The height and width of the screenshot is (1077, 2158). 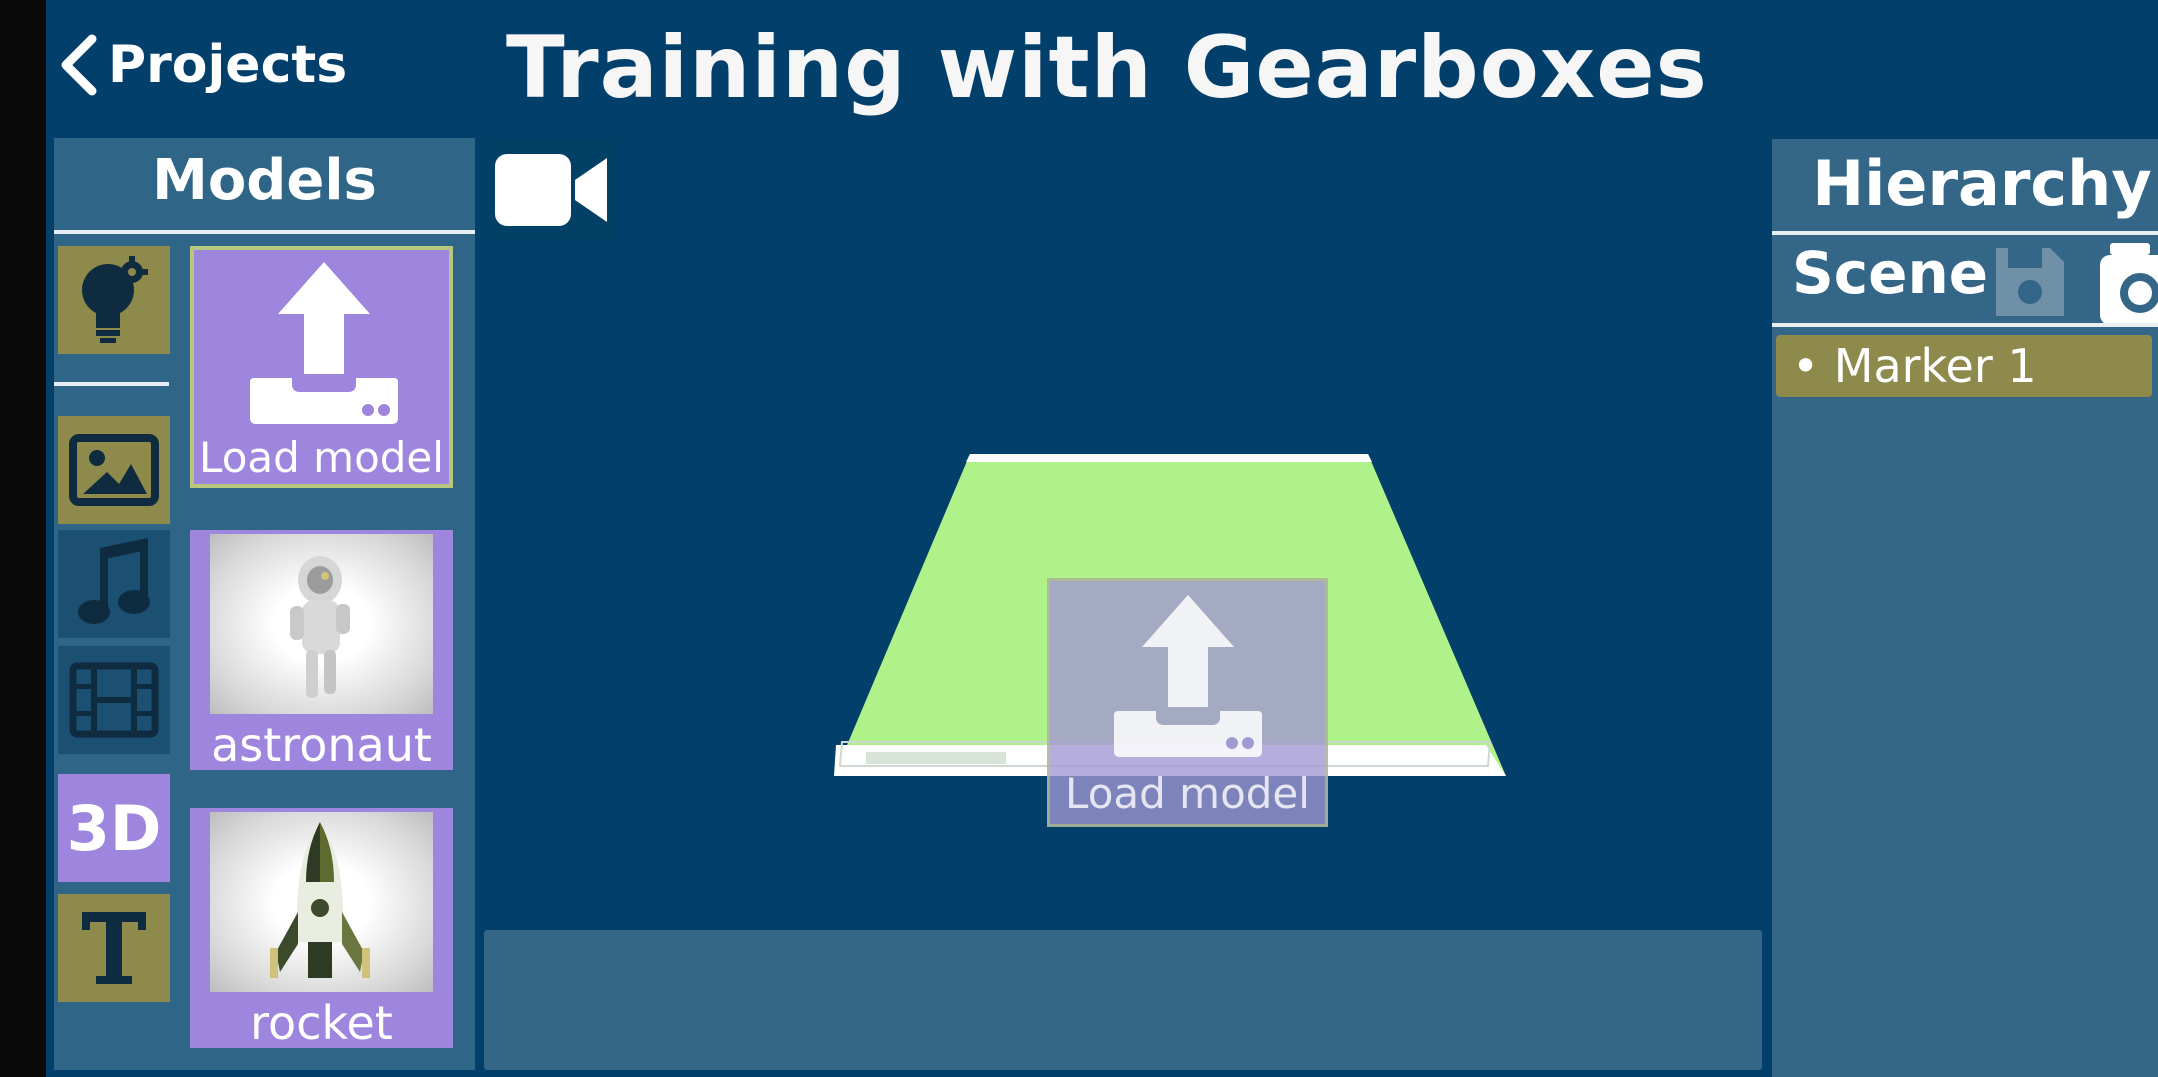 What do you see at coordinates (321, 1022) in the screenshot?
I see `rocket-label: rocket` at bounding box center [321, 1022].